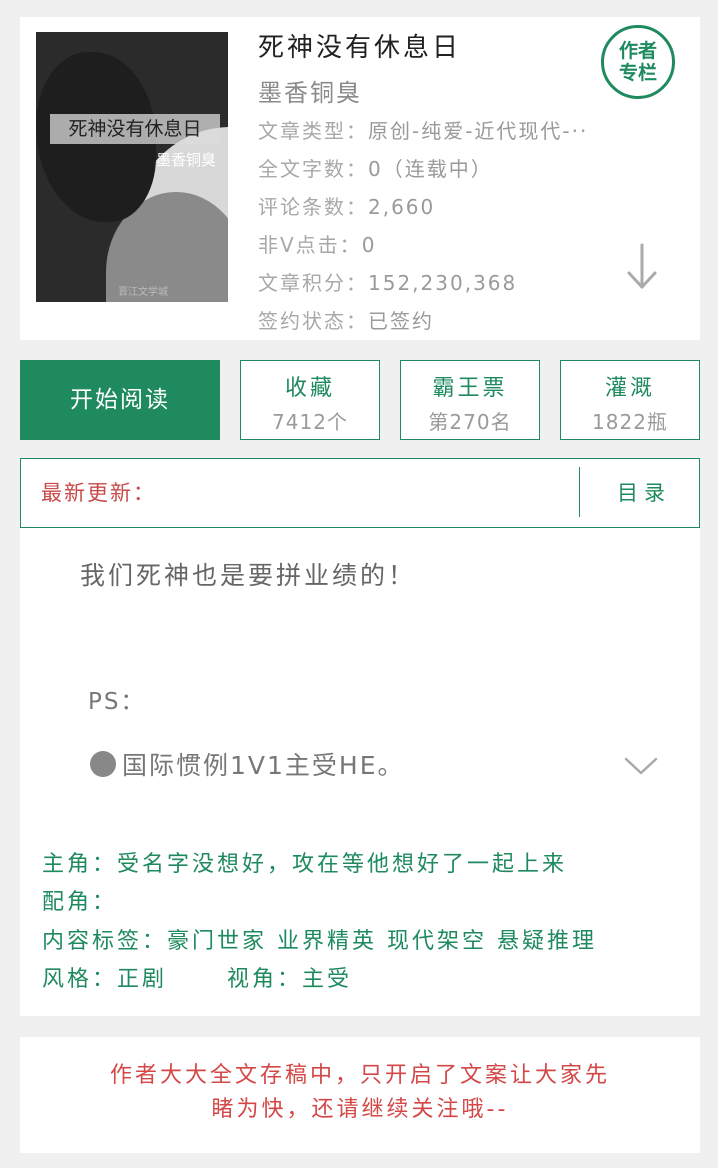 Image resolution: width=718 pixels, height=1168 pixels. Describe the element at coordinates (120, 400) in the screenshot. I see `start-reading-button: 开始阅读` at that location.